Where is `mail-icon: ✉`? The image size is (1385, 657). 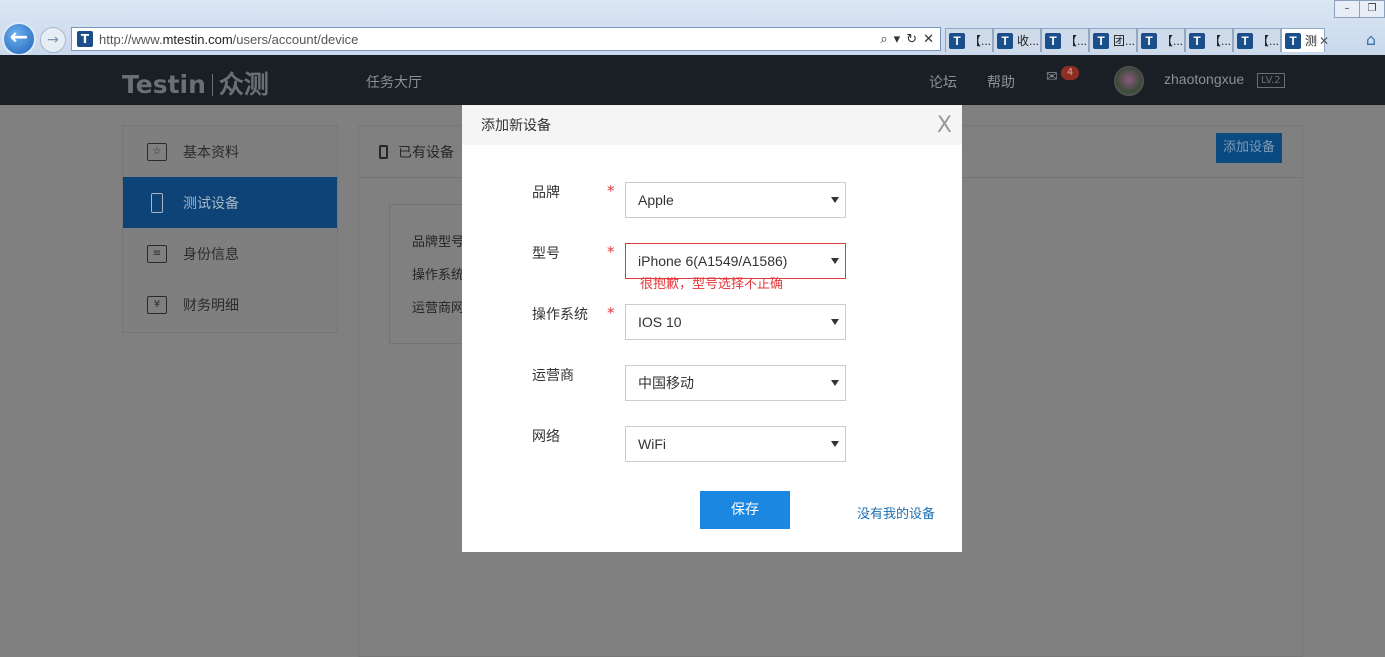
mail-icon: ✉ is located at coordinates (1052, 77).